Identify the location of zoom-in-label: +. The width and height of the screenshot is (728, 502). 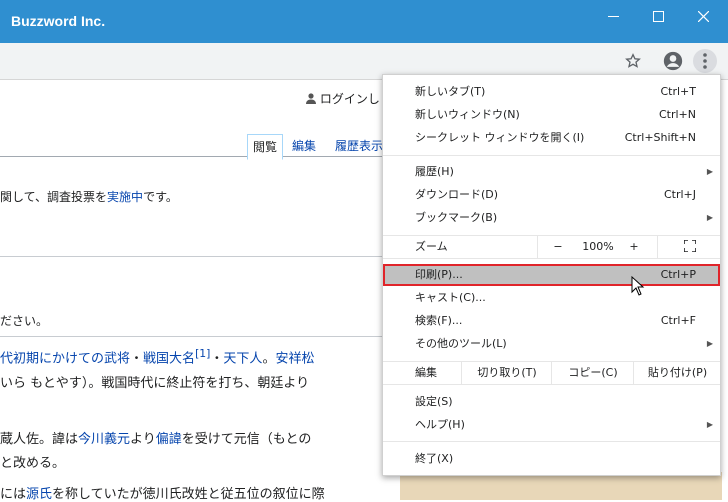
(634, 246).